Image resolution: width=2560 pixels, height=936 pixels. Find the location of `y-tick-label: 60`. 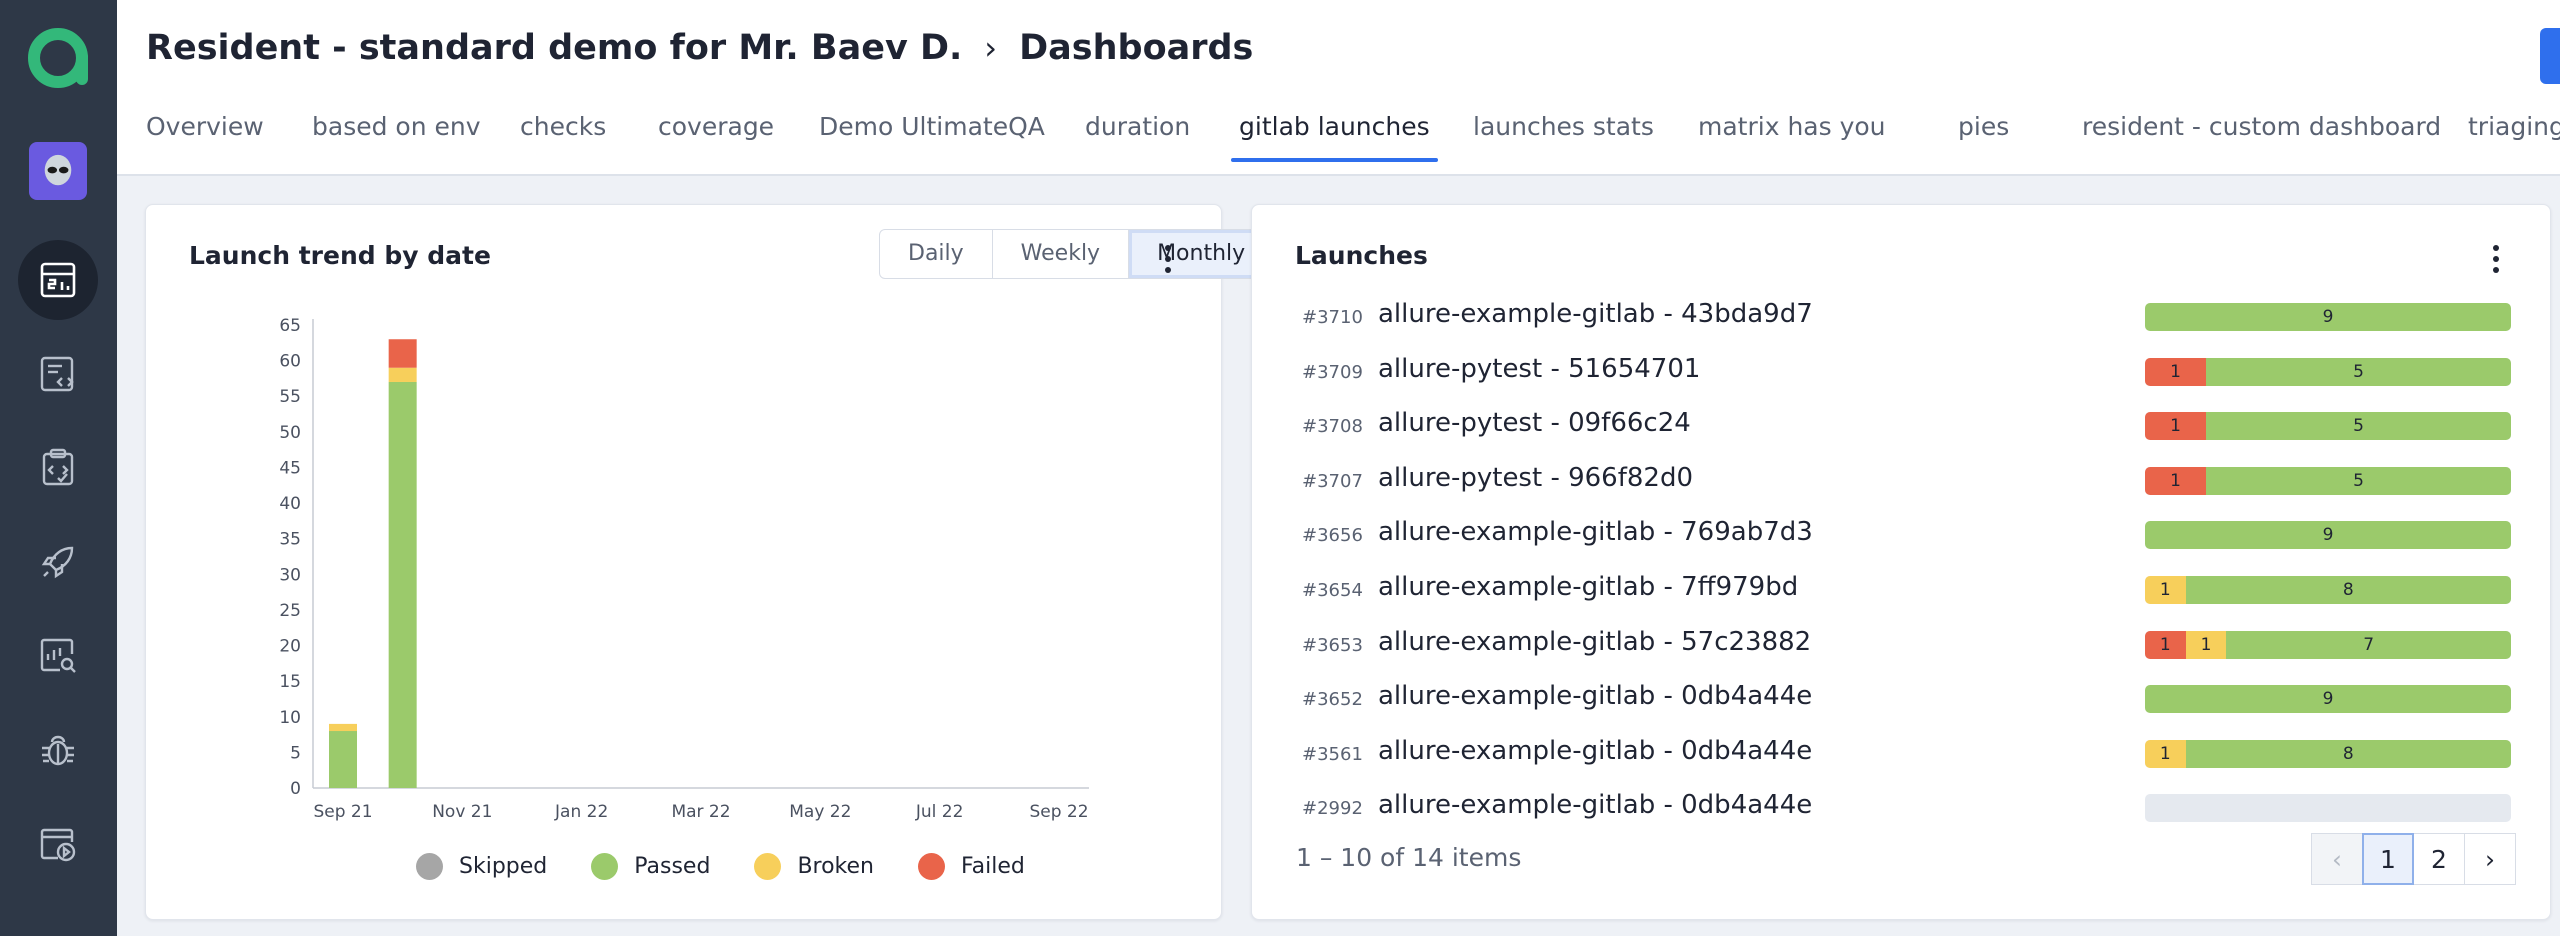

y-tick-label: 60 is located at coordinates (290, 362).